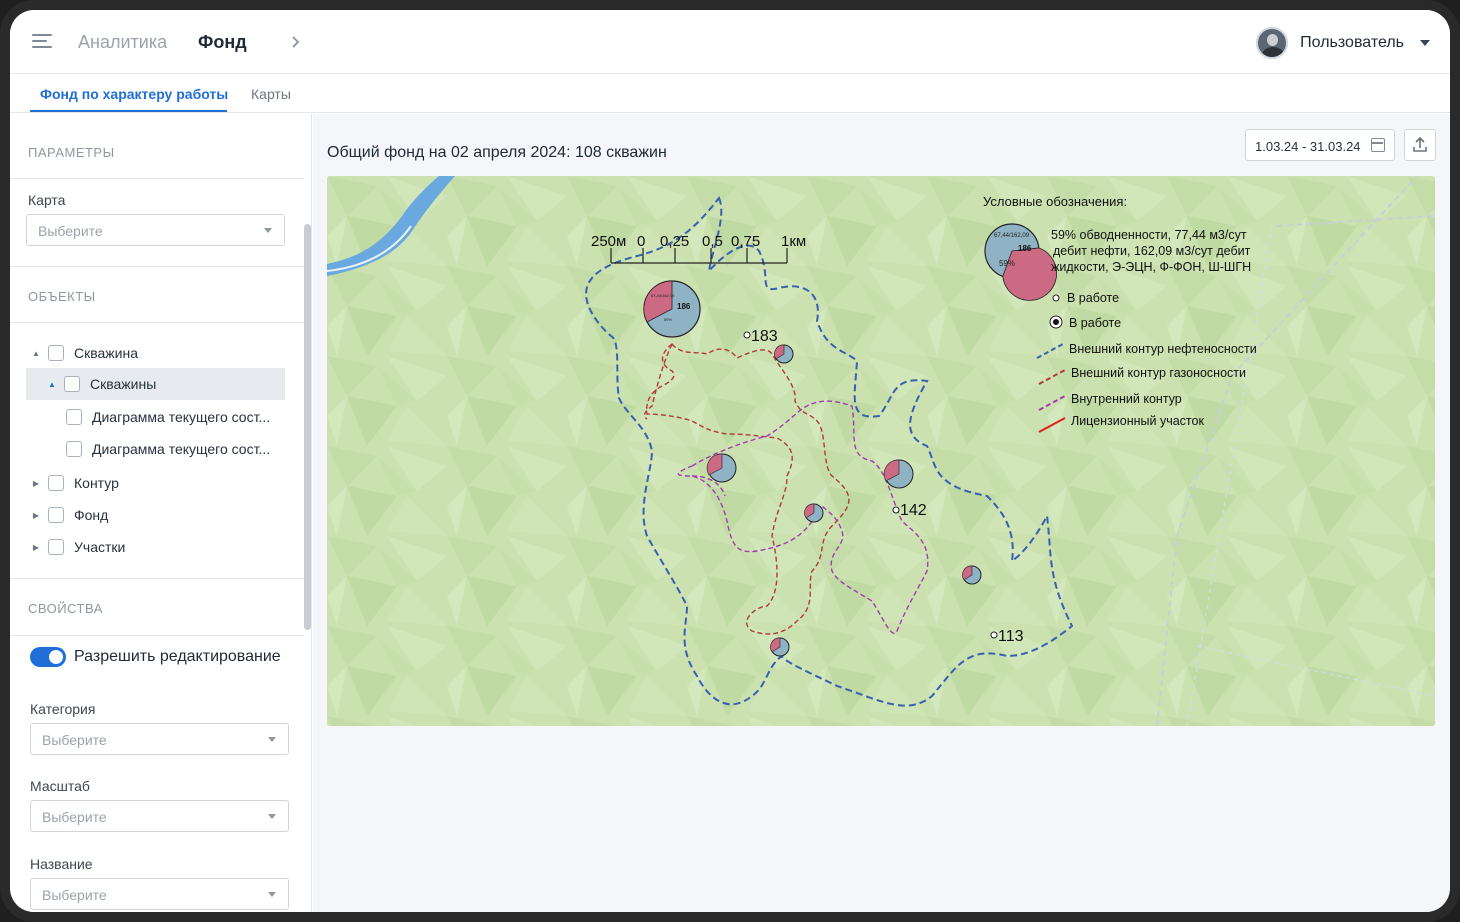 The image size is (1460, 922). Describe the element at coordinates (177, 656) in the screenshot. I see `allow-edit-label: Разрешить редактирование` at that location.